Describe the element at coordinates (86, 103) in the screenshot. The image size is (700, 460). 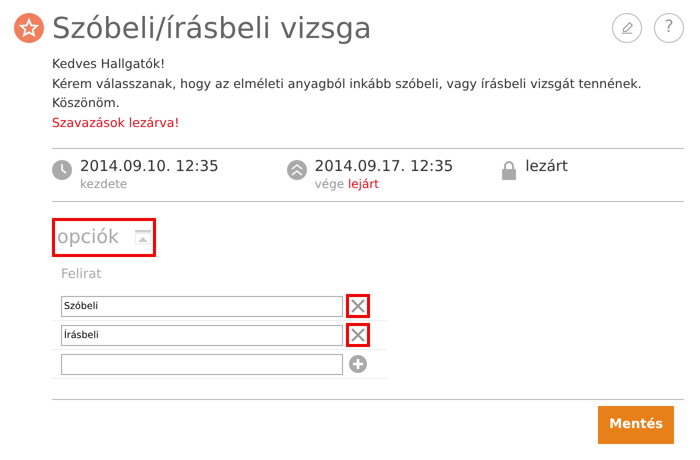
I see `description-line: Köszönöm.` at that location.